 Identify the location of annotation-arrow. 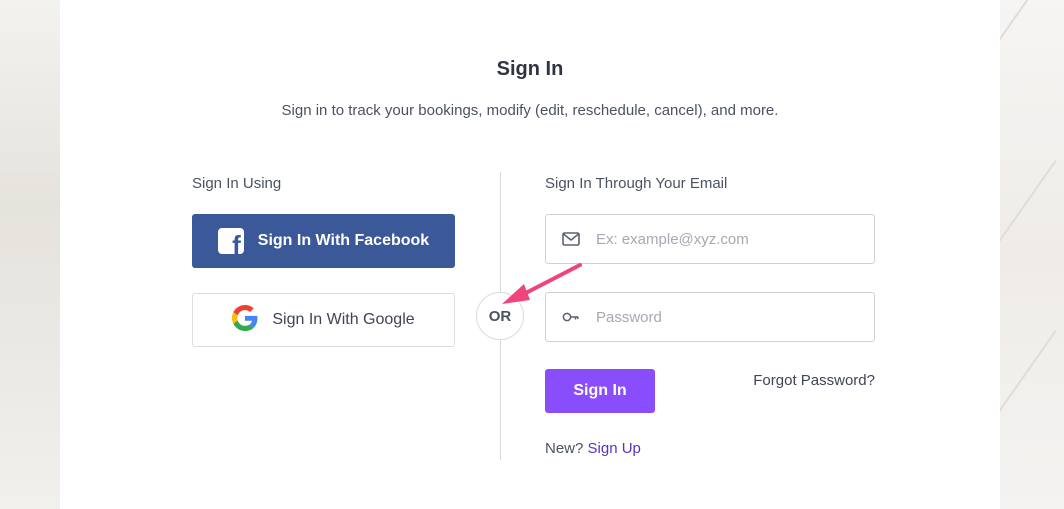
(542, 283).